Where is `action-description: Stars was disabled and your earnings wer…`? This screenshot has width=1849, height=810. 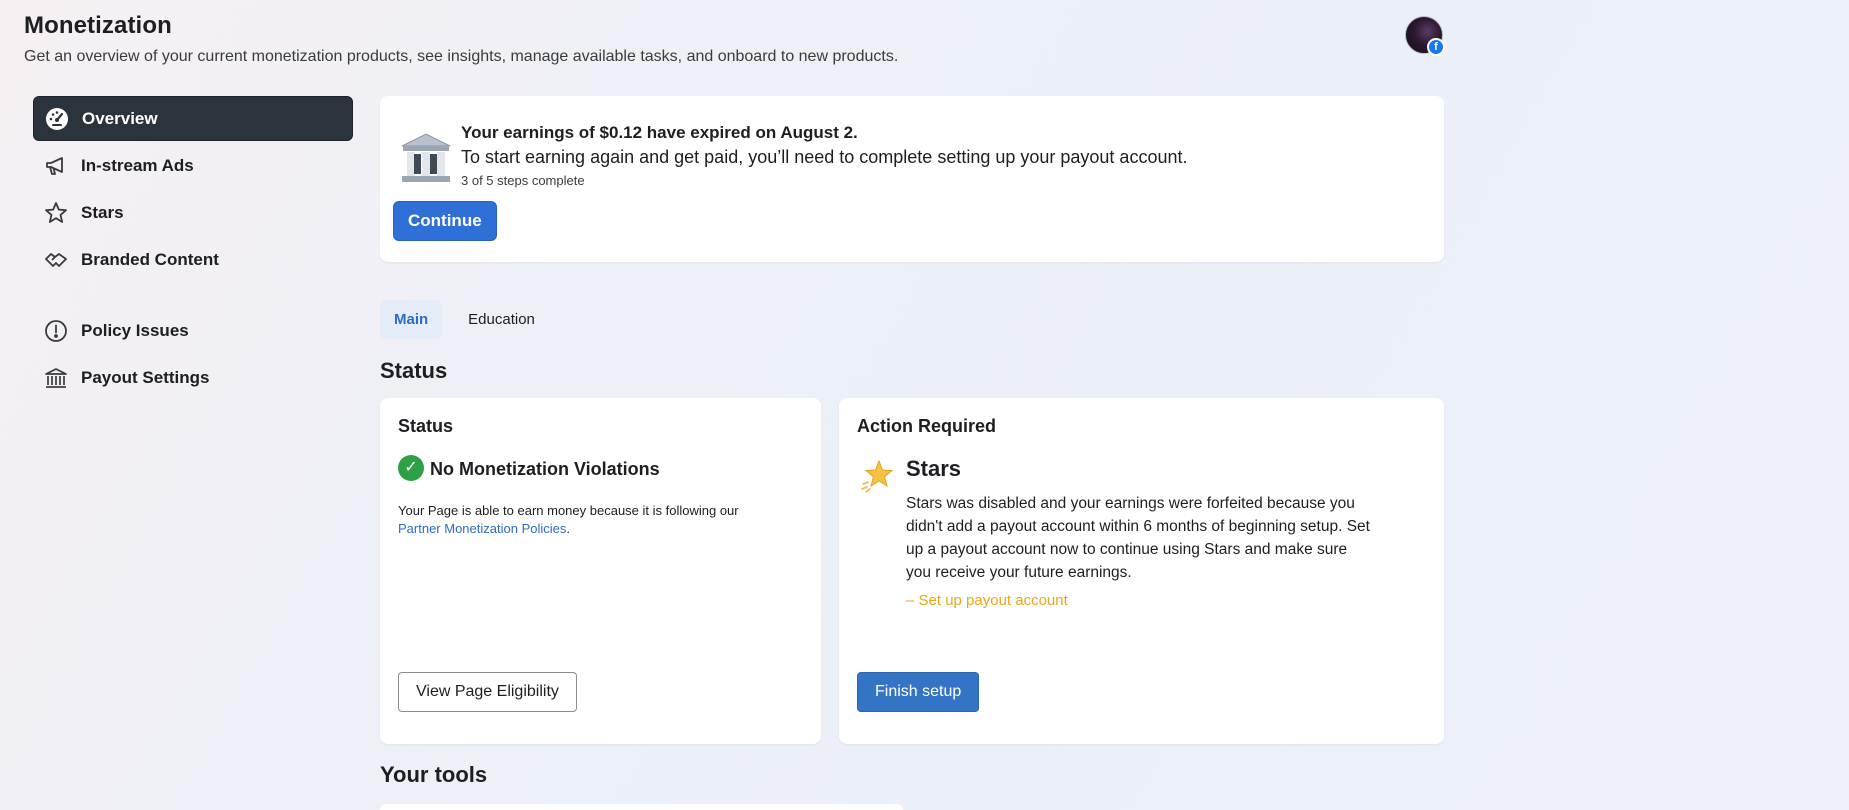 action-description: Stars was disabled and your earnings wer… is located at coordinates (1138, 538).